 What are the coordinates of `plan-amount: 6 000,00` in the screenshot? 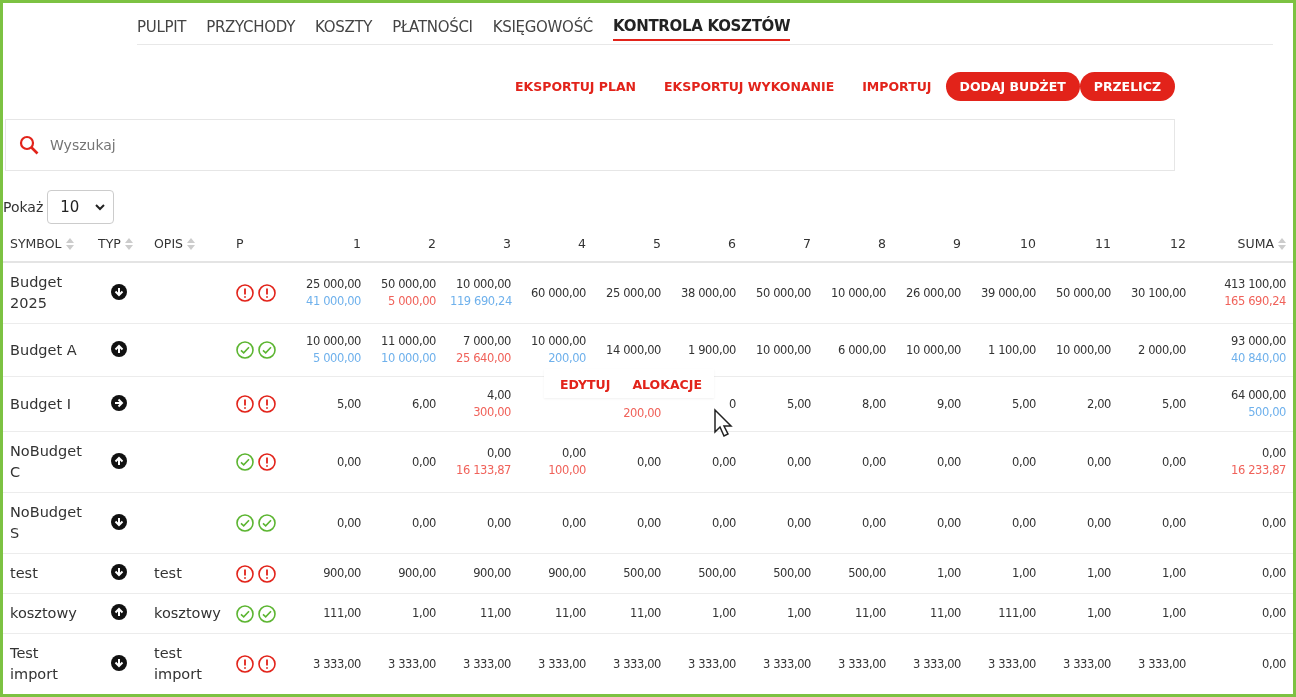 It's located at (861, 350).